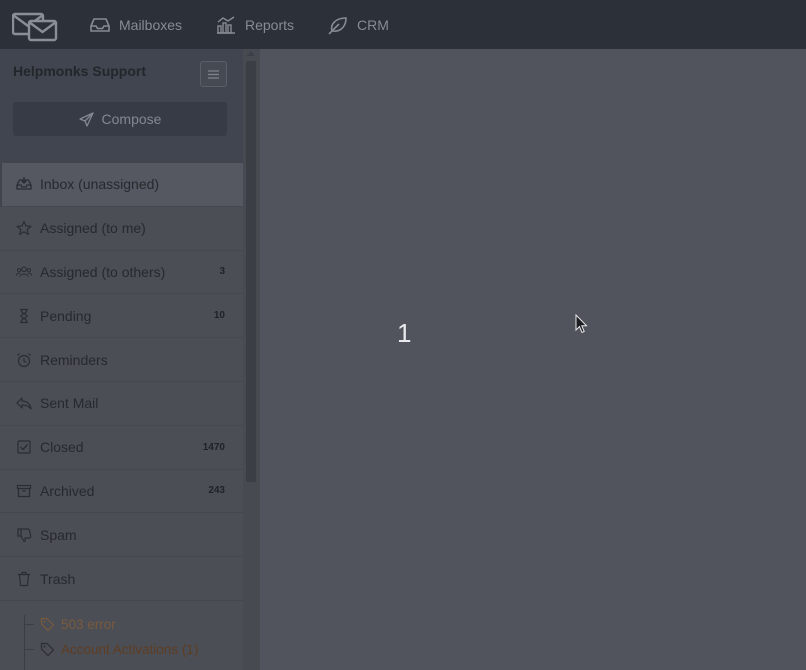  Describe the element at coordinates (403, 24) in the screenshot. I see `top-navigation-bar: Mailboxes Reports CRM` at that location.